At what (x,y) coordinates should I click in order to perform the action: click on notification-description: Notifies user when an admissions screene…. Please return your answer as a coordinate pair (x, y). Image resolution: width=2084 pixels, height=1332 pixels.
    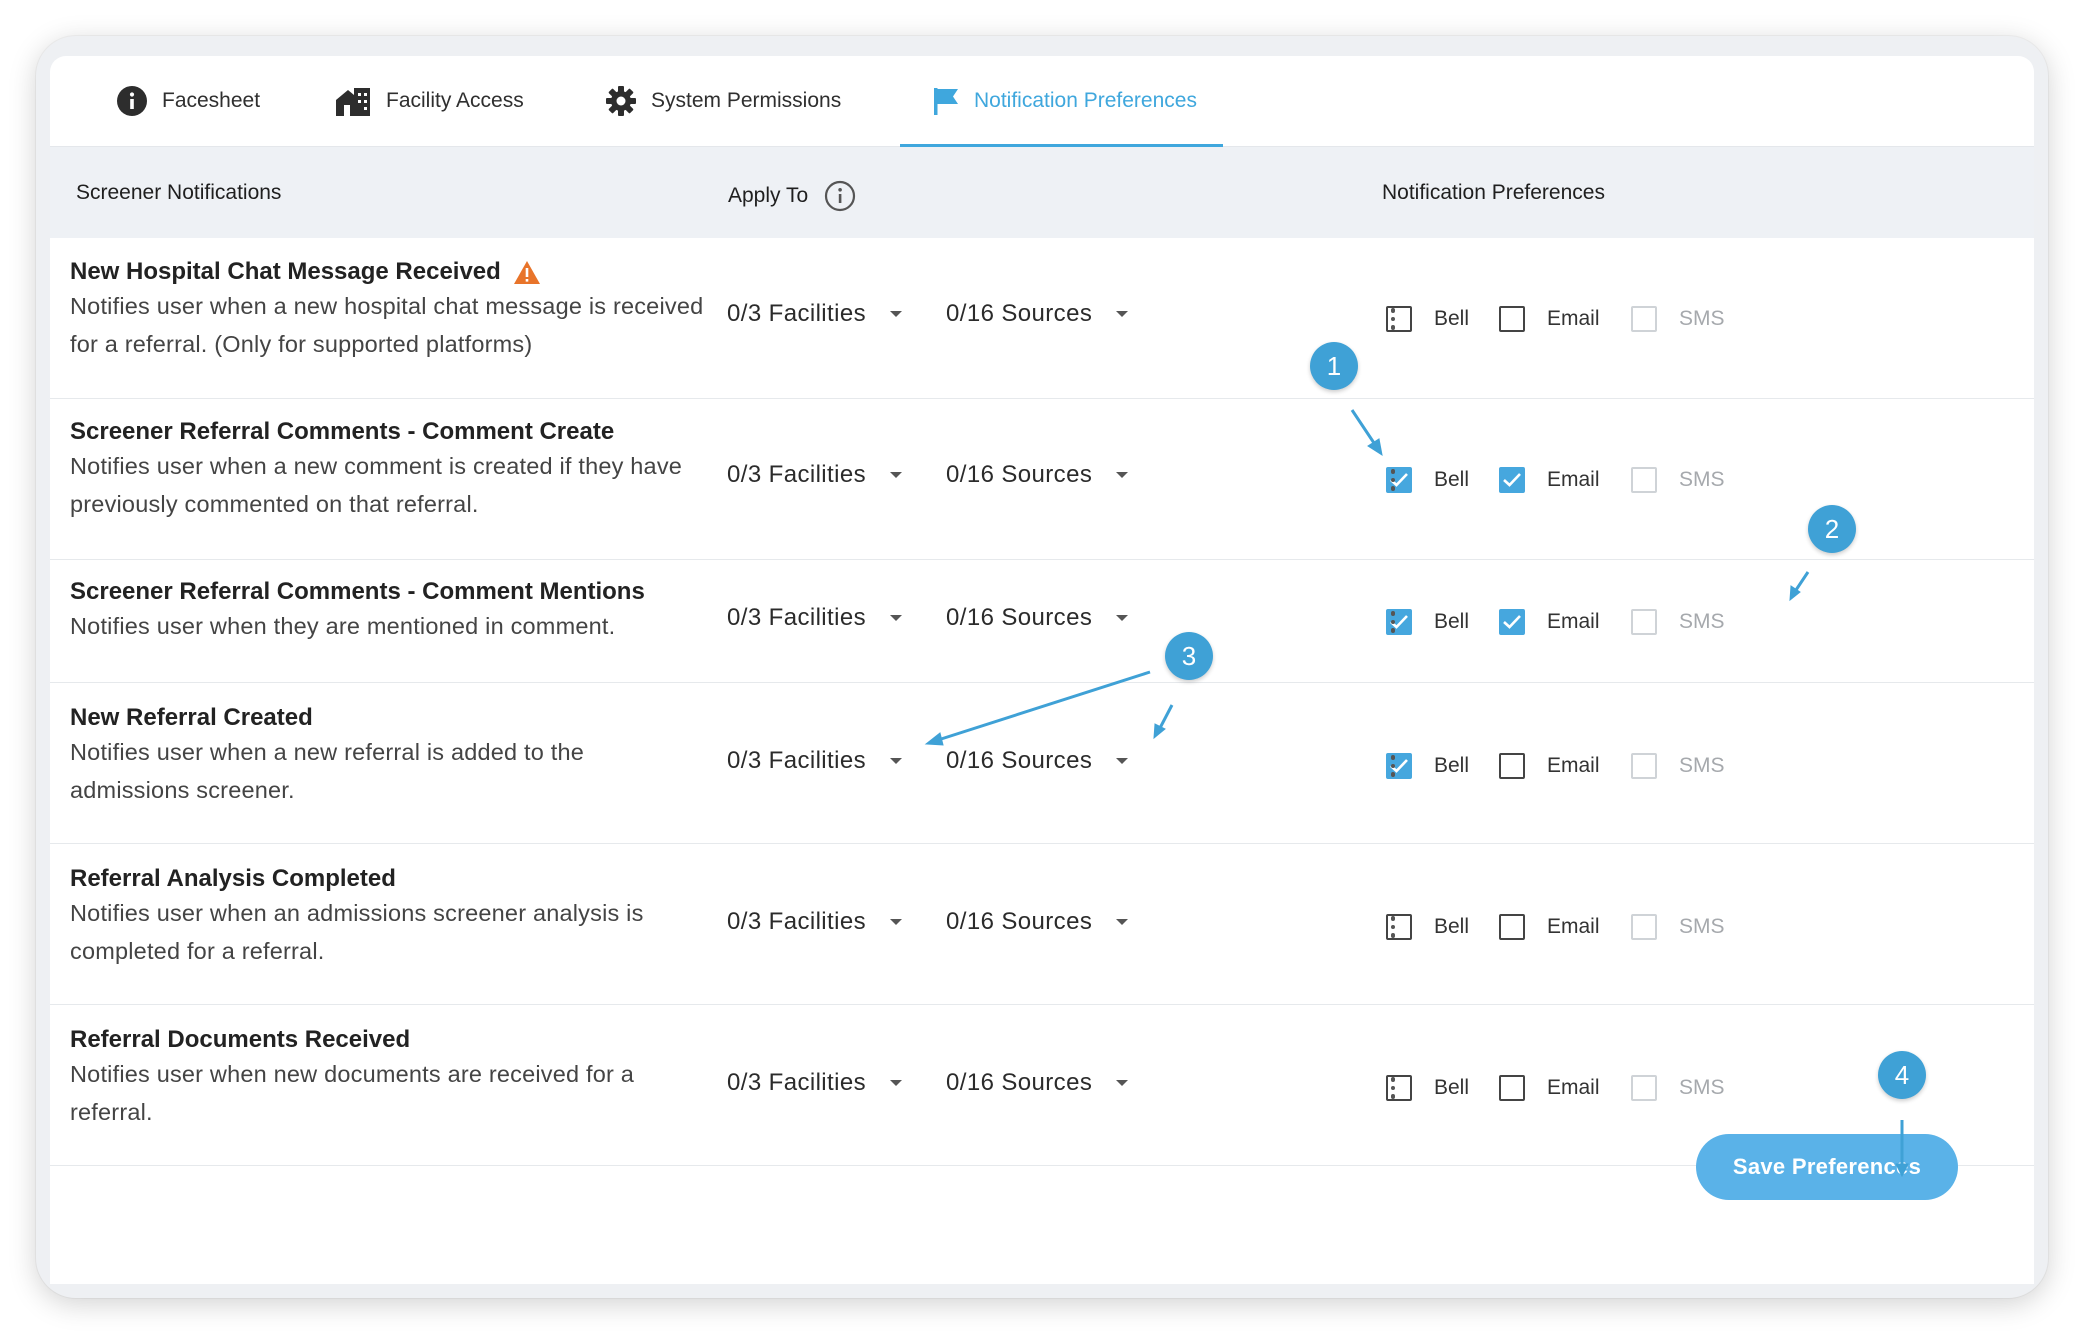
    Looking at the image, I should click on (357, 932).